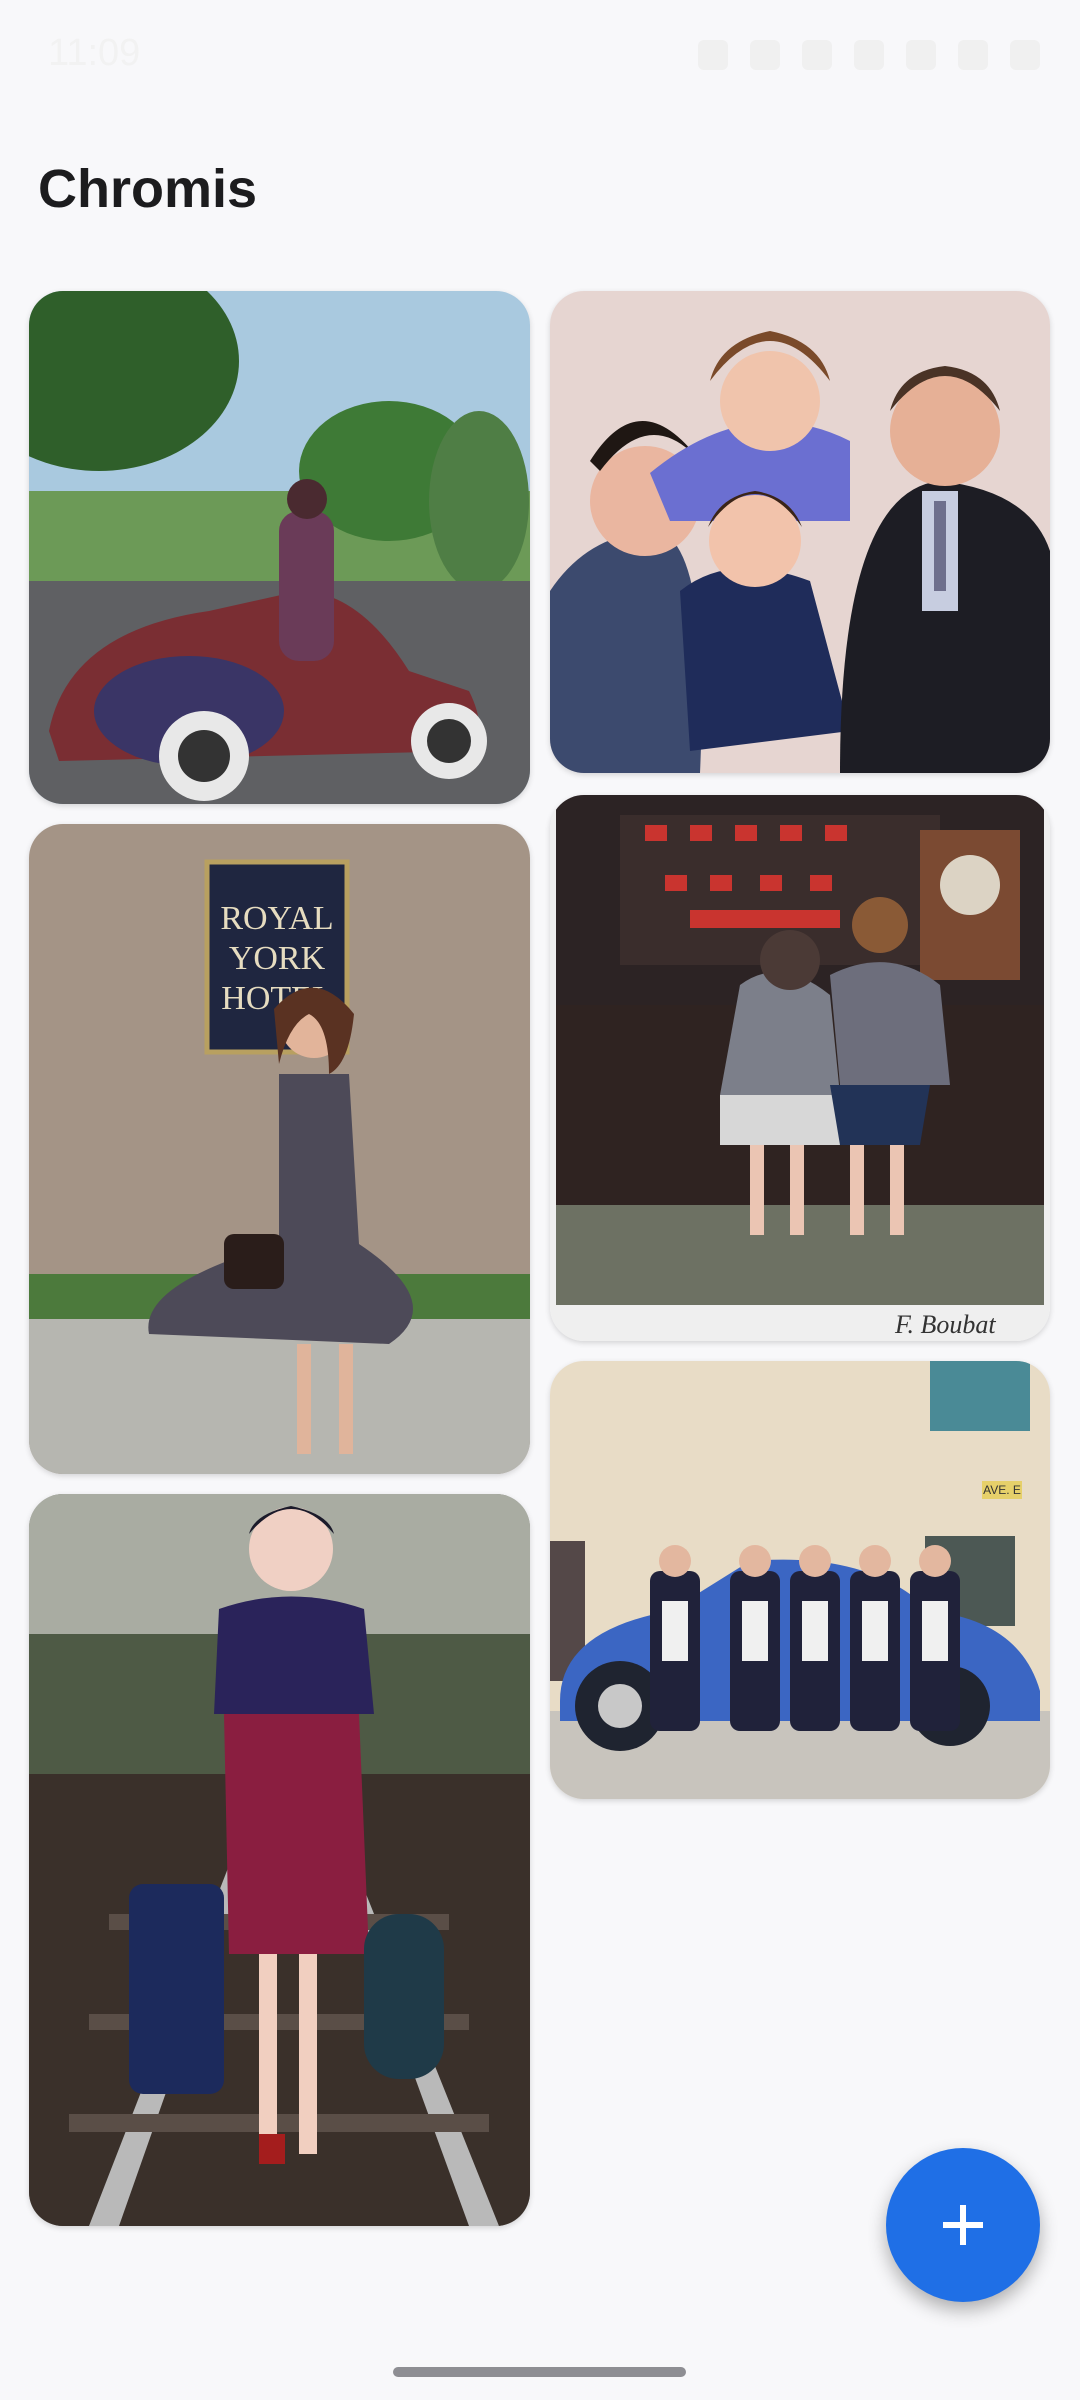  Describe the element at coordinates (276, 918) in the screenshot. I see `sign-line-1: ROYAL` at that location.